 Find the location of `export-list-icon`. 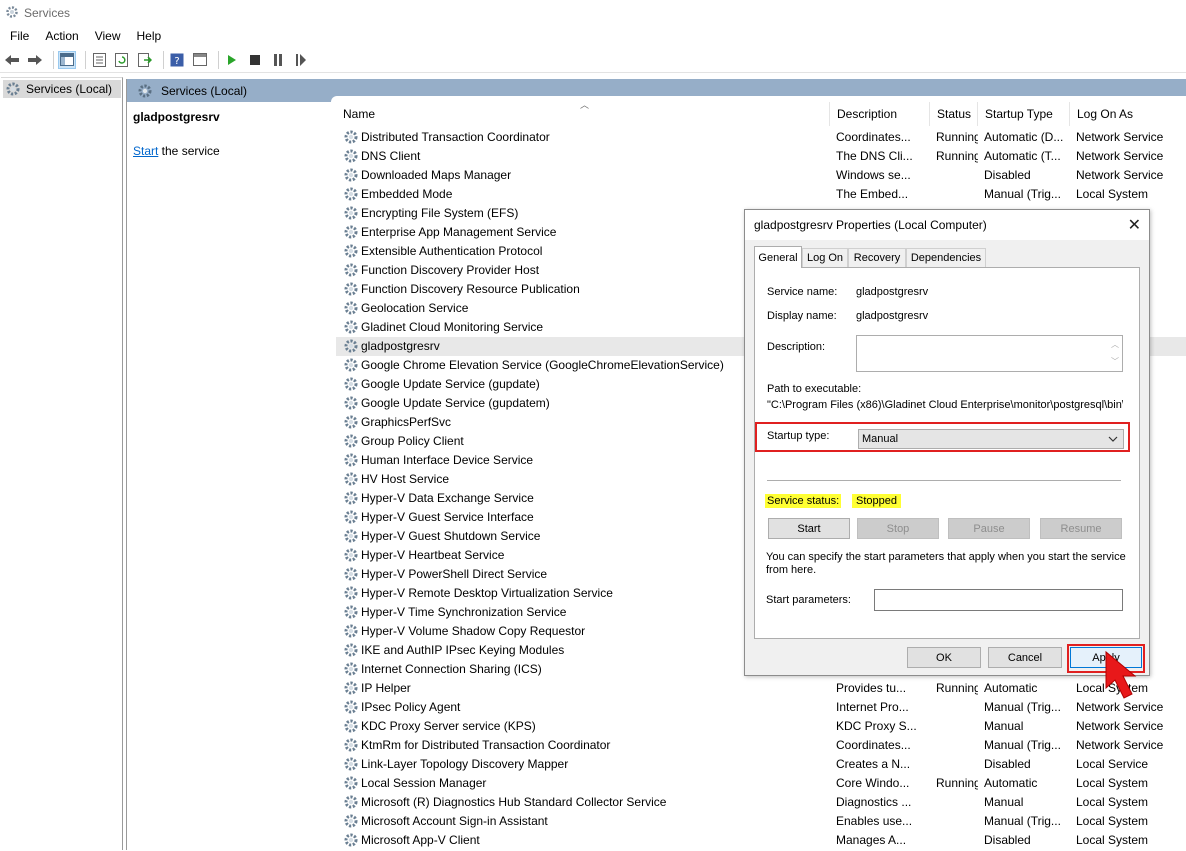

export-list-icon is located at coordinates (145, 60).